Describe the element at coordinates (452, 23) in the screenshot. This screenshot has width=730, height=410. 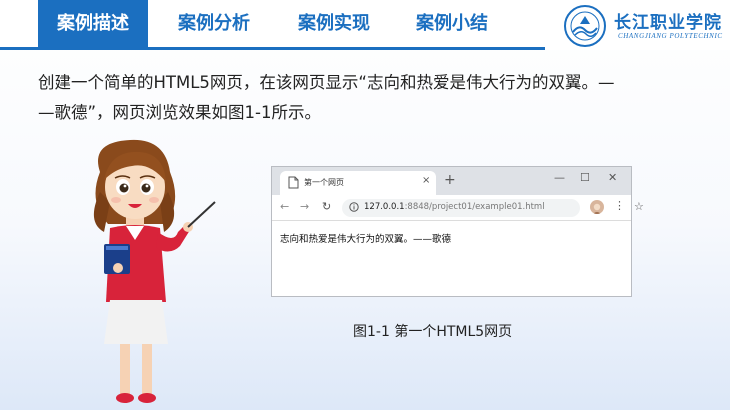
I see `tab-case-summary: 案例小结` at that location.